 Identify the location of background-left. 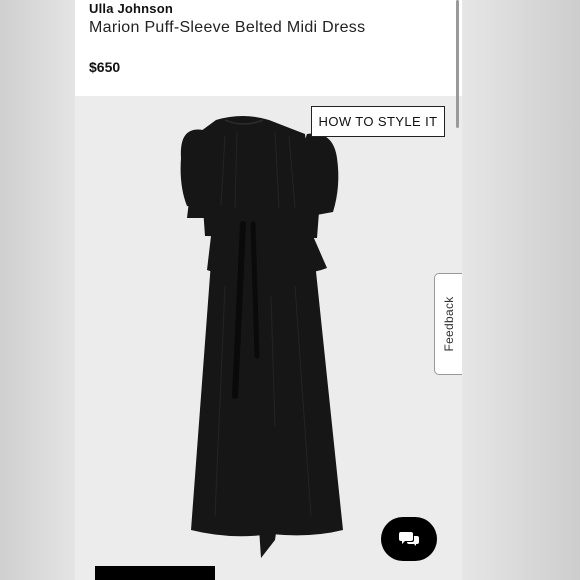
(37, 290).